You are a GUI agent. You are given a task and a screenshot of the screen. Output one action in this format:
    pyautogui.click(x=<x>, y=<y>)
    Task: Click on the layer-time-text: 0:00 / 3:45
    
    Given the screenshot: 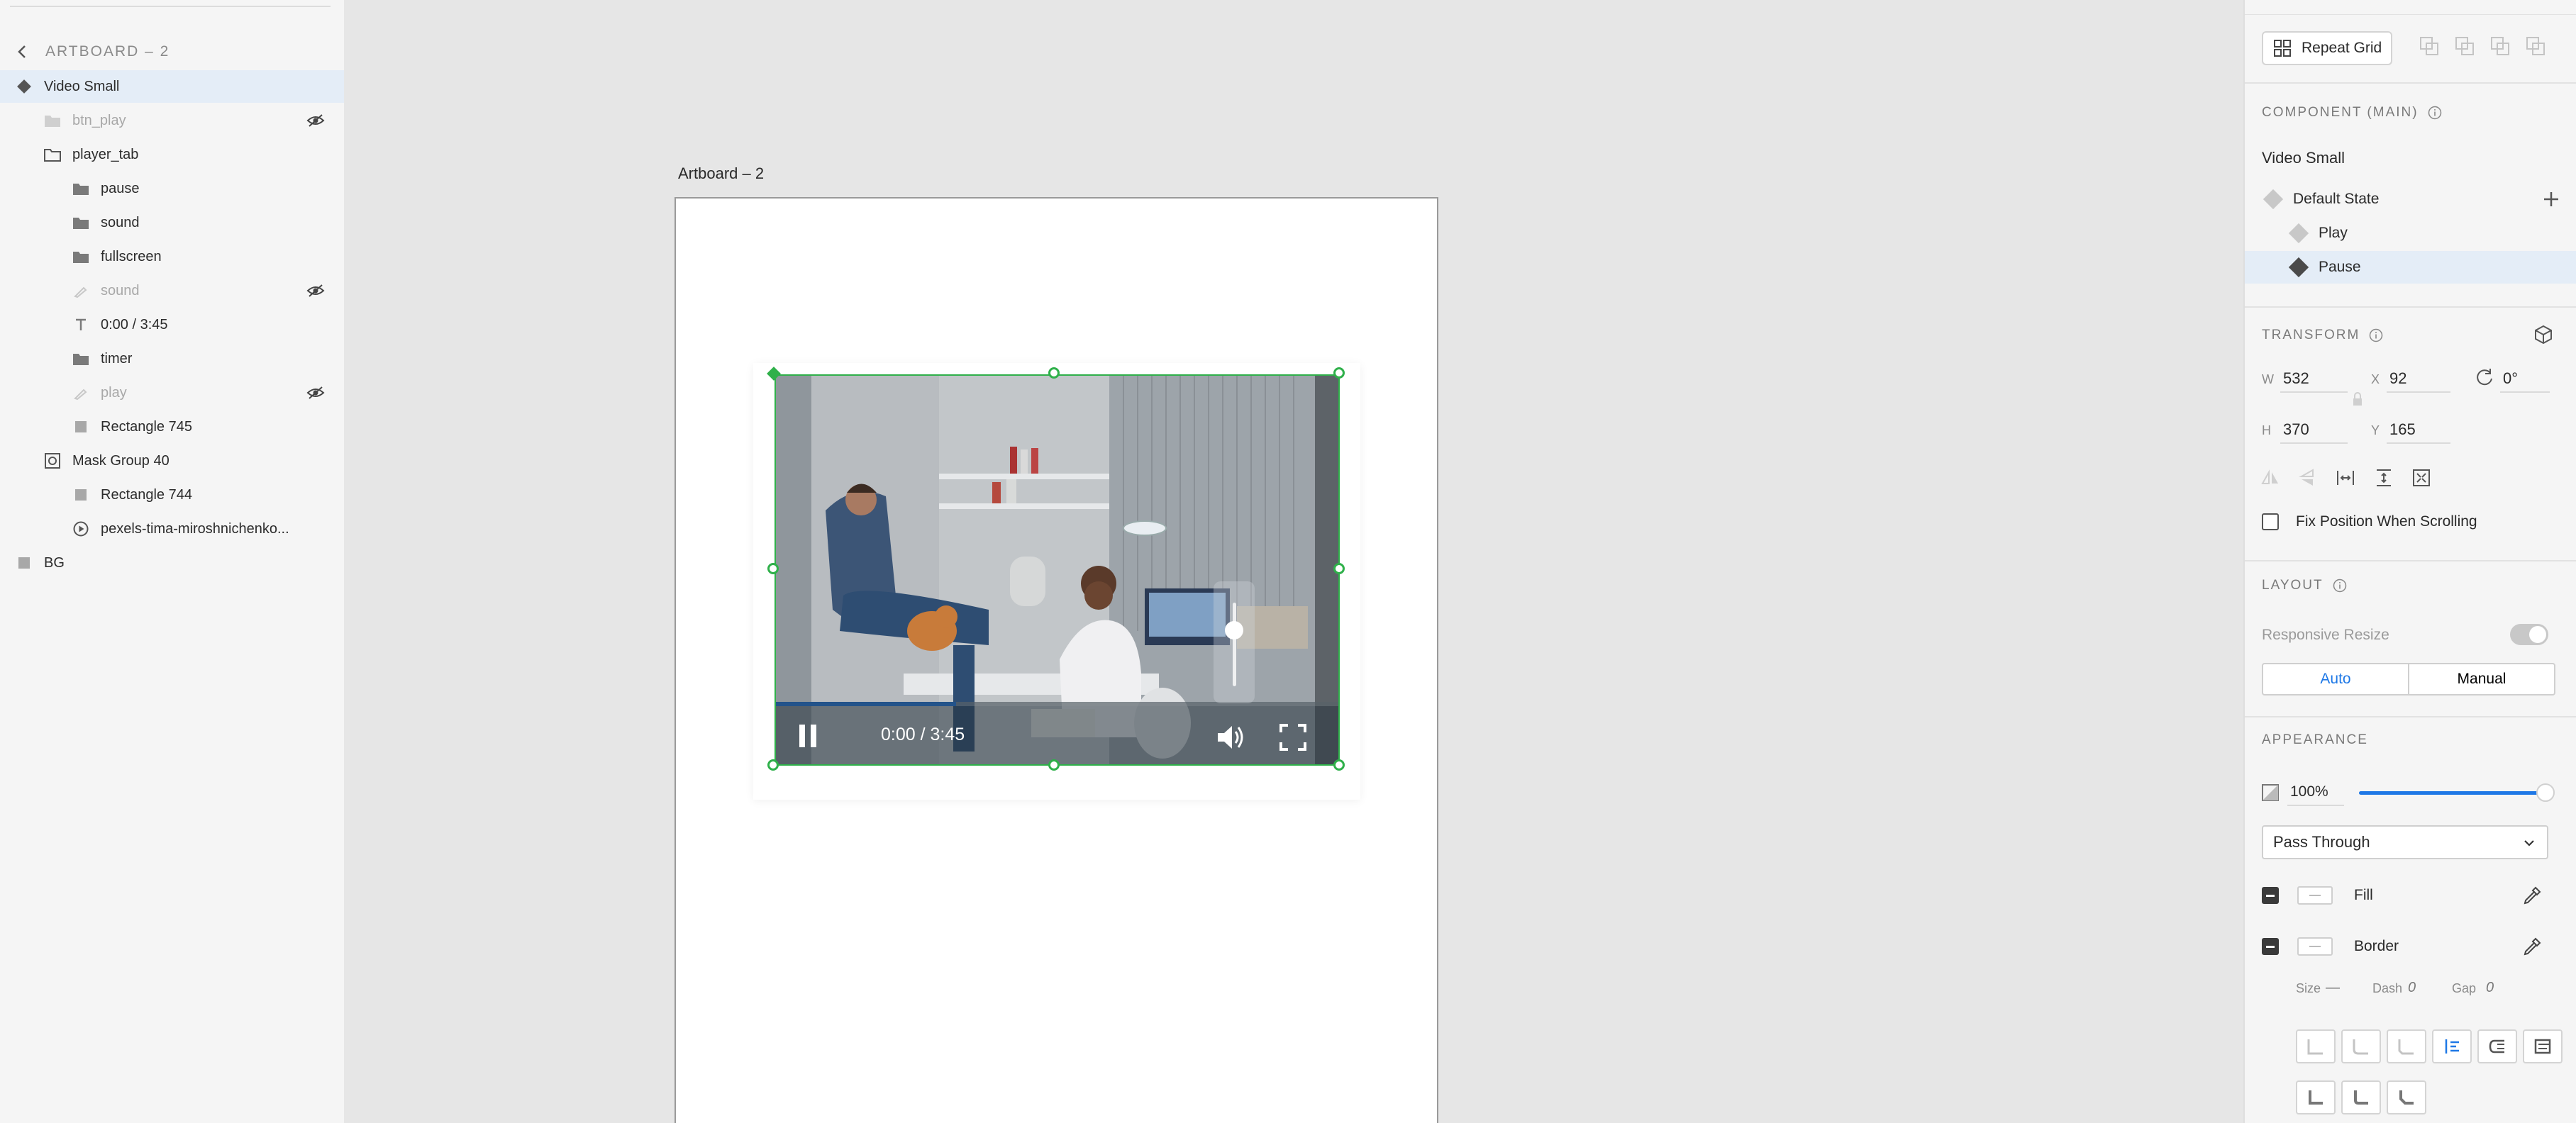 What is the action you would take?
    pyautogui.click(x=172, y=324)
    